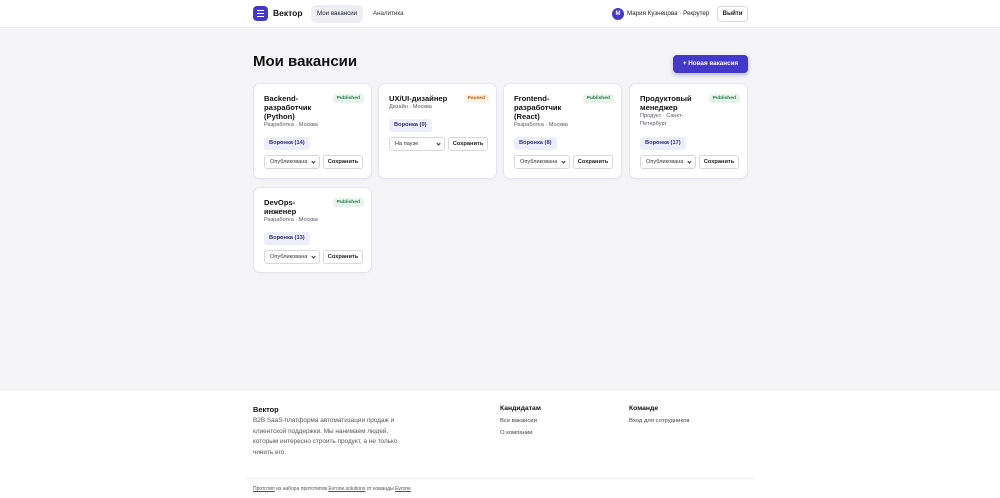  What do you see at coordinates (535, 143) in the screenshot?
I see `funnel-button: Воронка (8)` at bounding box center [535, 143].